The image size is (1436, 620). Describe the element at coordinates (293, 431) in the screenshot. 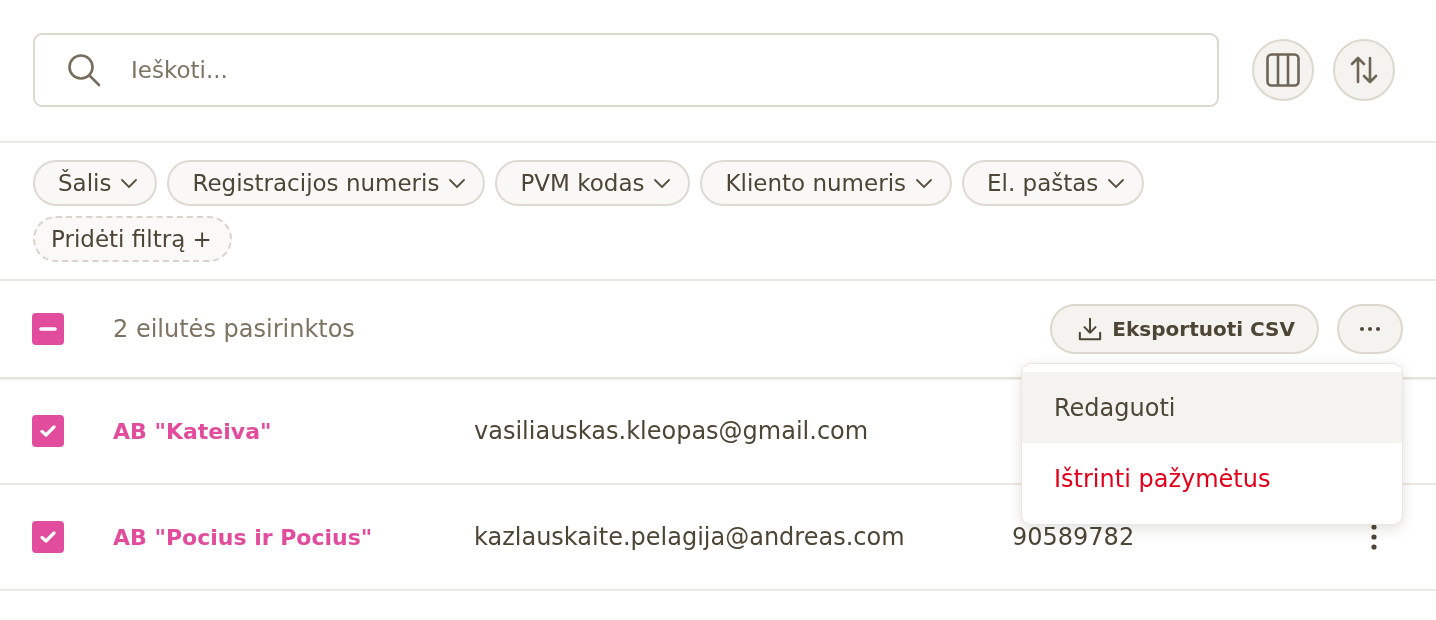

I see `company-name-link: AB "Kateiva"` at that location.